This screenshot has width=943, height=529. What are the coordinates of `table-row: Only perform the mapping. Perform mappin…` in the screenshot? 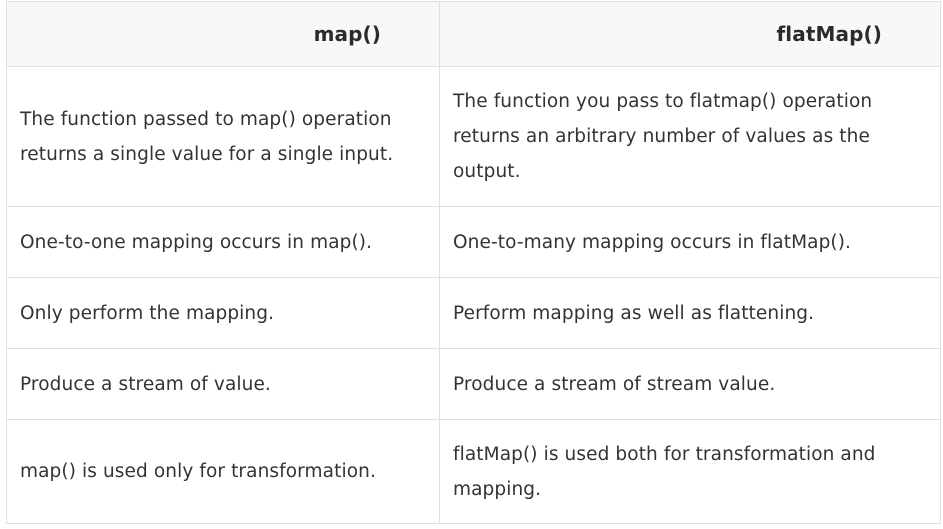 It's located at (473, 313).